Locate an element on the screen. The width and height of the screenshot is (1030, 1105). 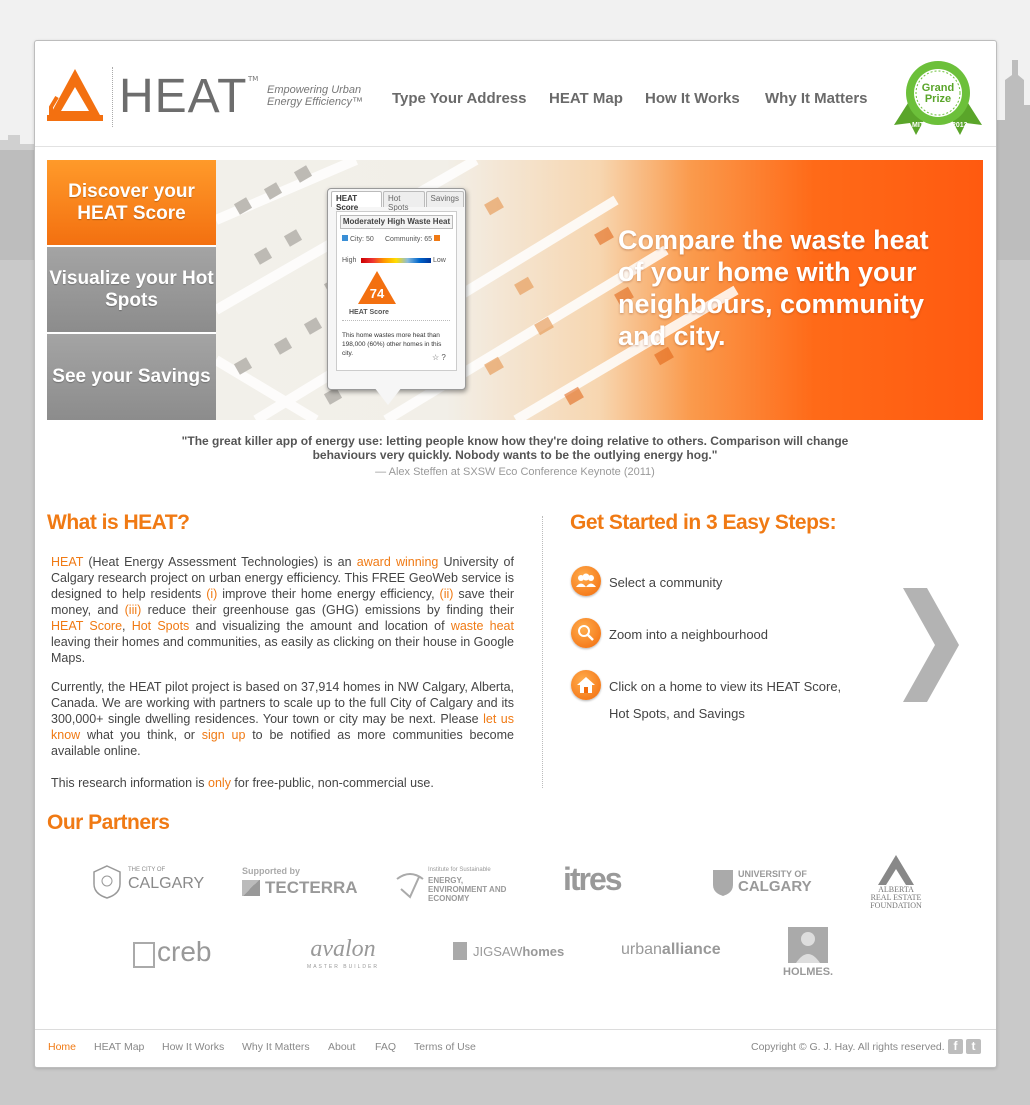
partner-jigsaw-homes-logo: JIGSAWhomes is located at coordinates (510, 953).